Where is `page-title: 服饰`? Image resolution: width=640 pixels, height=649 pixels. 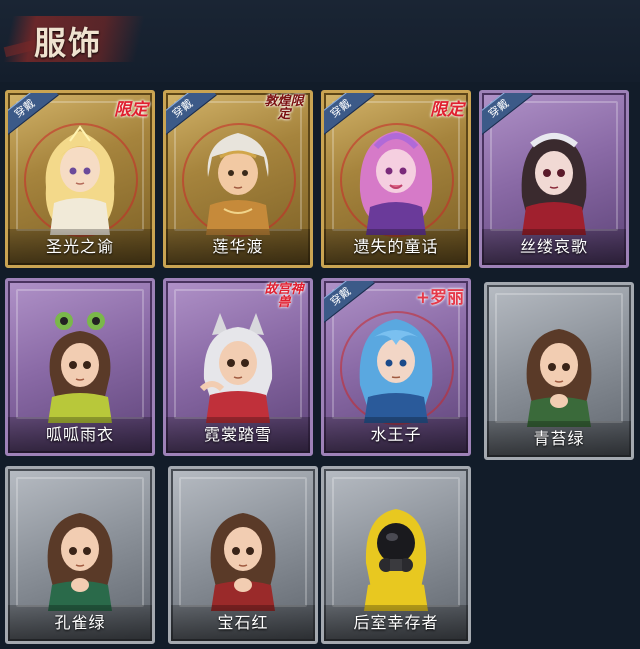 page-title: 服饰 is located at coordinates (68, 43).